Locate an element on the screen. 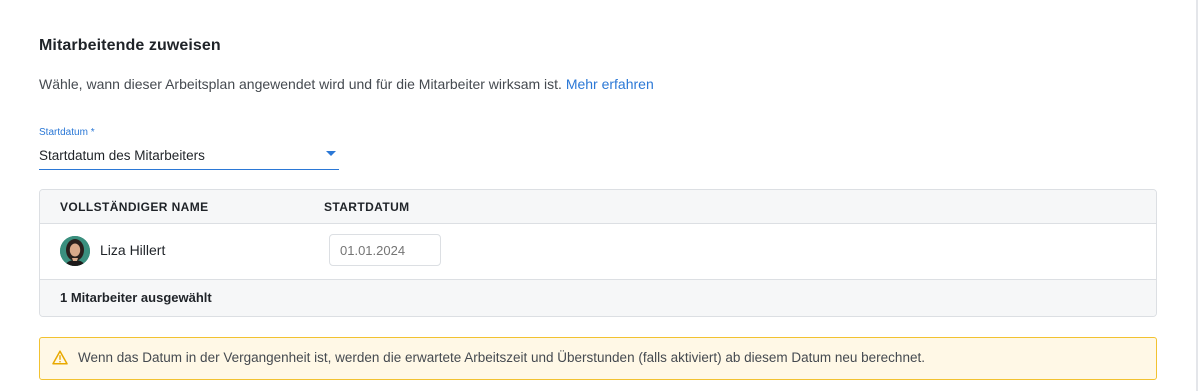 The width and height of the screenshot is (1198, 391). warning-icon is located at coordinates (60, 360).